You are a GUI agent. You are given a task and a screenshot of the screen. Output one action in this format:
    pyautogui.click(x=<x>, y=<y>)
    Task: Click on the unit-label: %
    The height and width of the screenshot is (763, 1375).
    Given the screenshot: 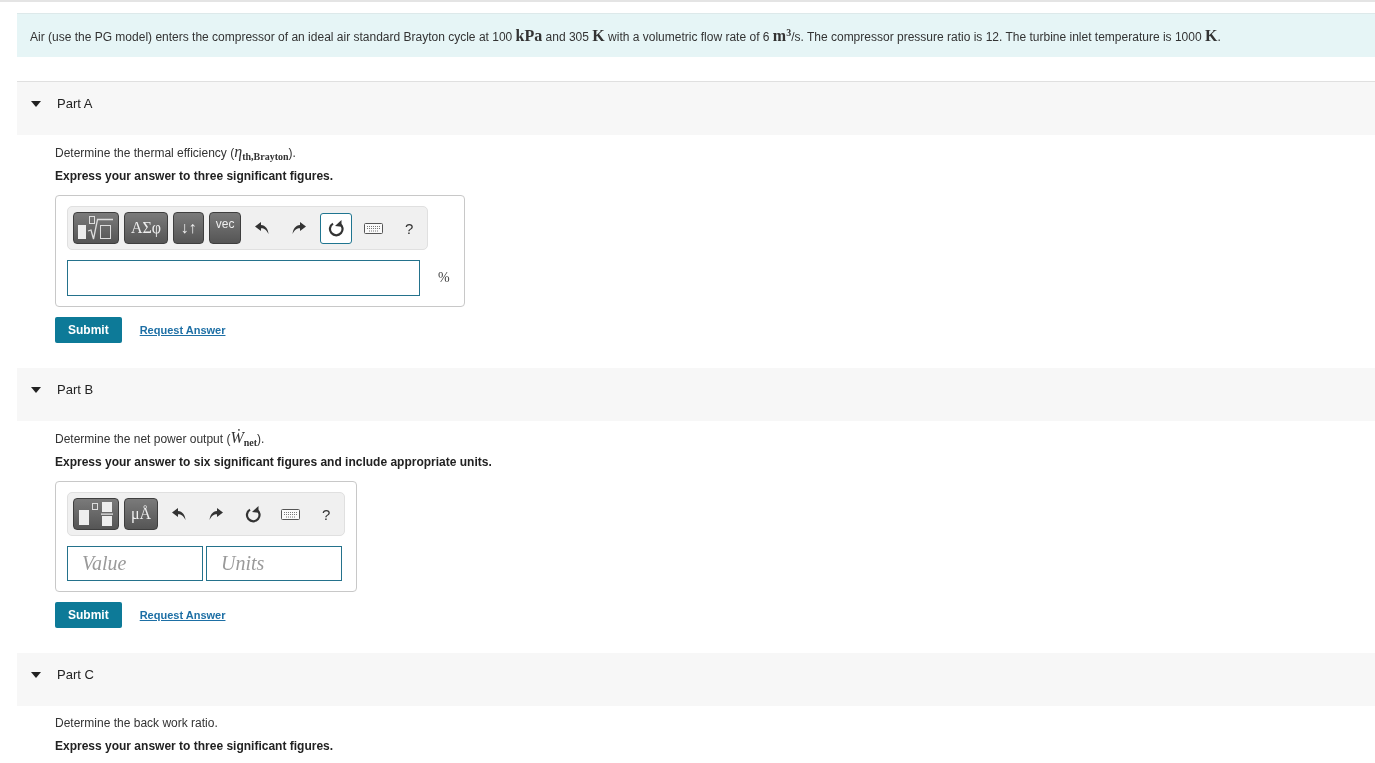 What is the action you would take?
    pyautogui.click(x=444, y=278)
    